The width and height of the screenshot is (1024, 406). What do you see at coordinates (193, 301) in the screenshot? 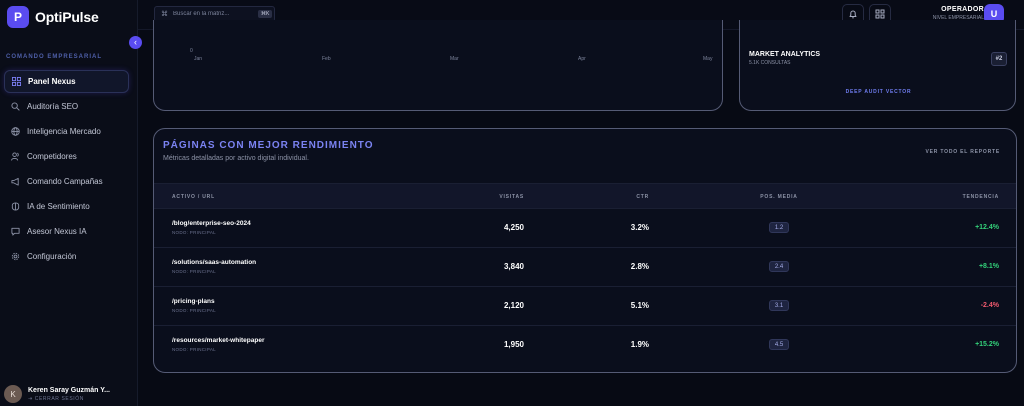
I see `page-url: /pricing-plans` at bounding box center [193, 301].